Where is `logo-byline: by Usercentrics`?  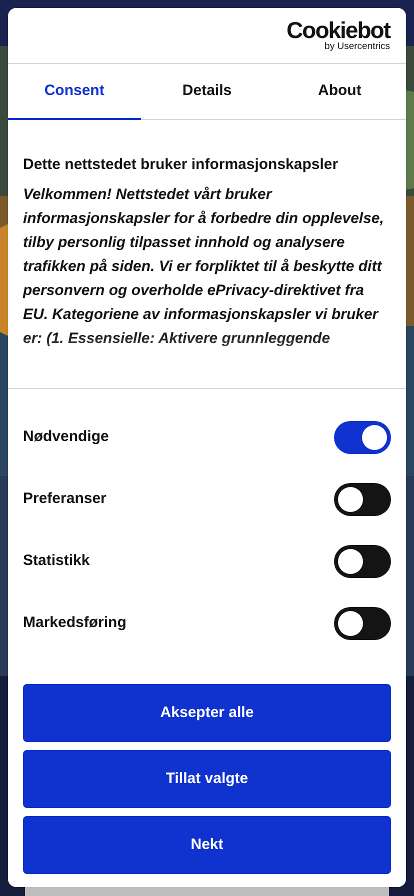 logo-byline: by Usercentrics is located at coordinates (357, 47).